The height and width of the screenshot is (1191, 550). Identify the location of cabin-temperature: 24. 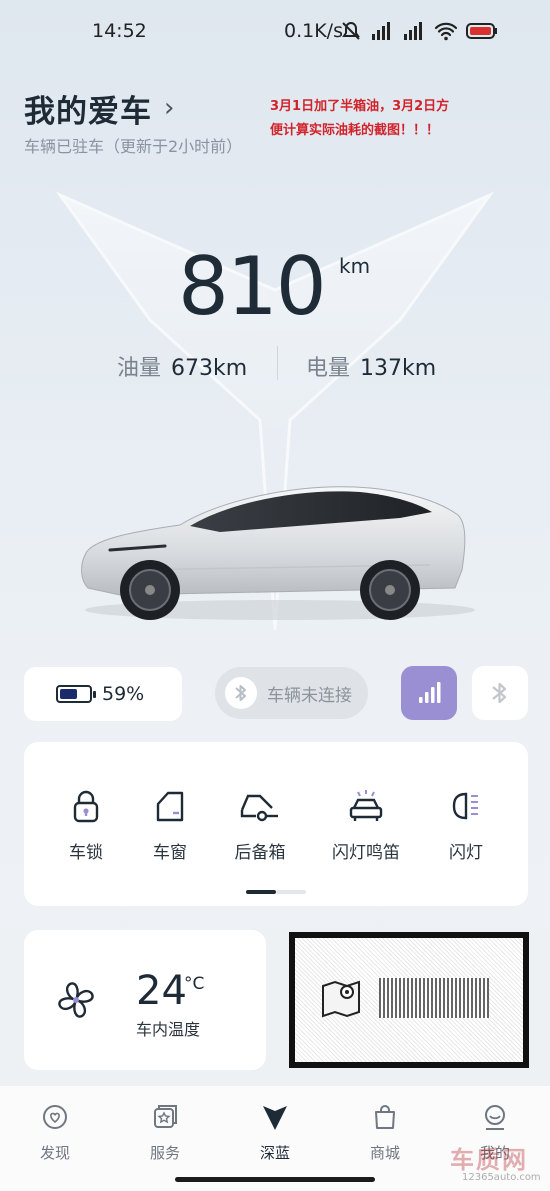
(161, 991).